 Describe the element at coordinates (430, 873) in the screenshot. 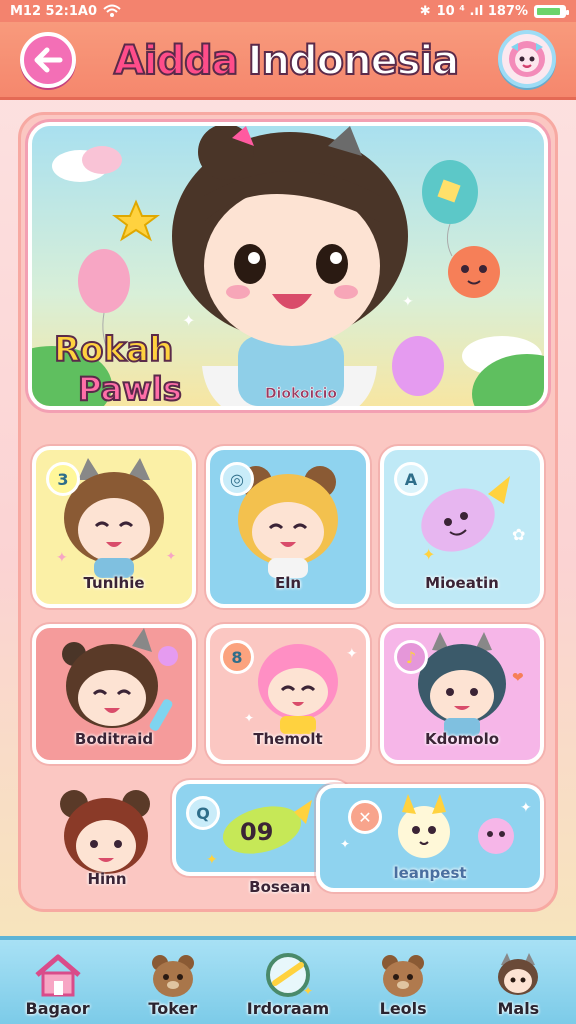

I see `card-label: leanpest` at that location.